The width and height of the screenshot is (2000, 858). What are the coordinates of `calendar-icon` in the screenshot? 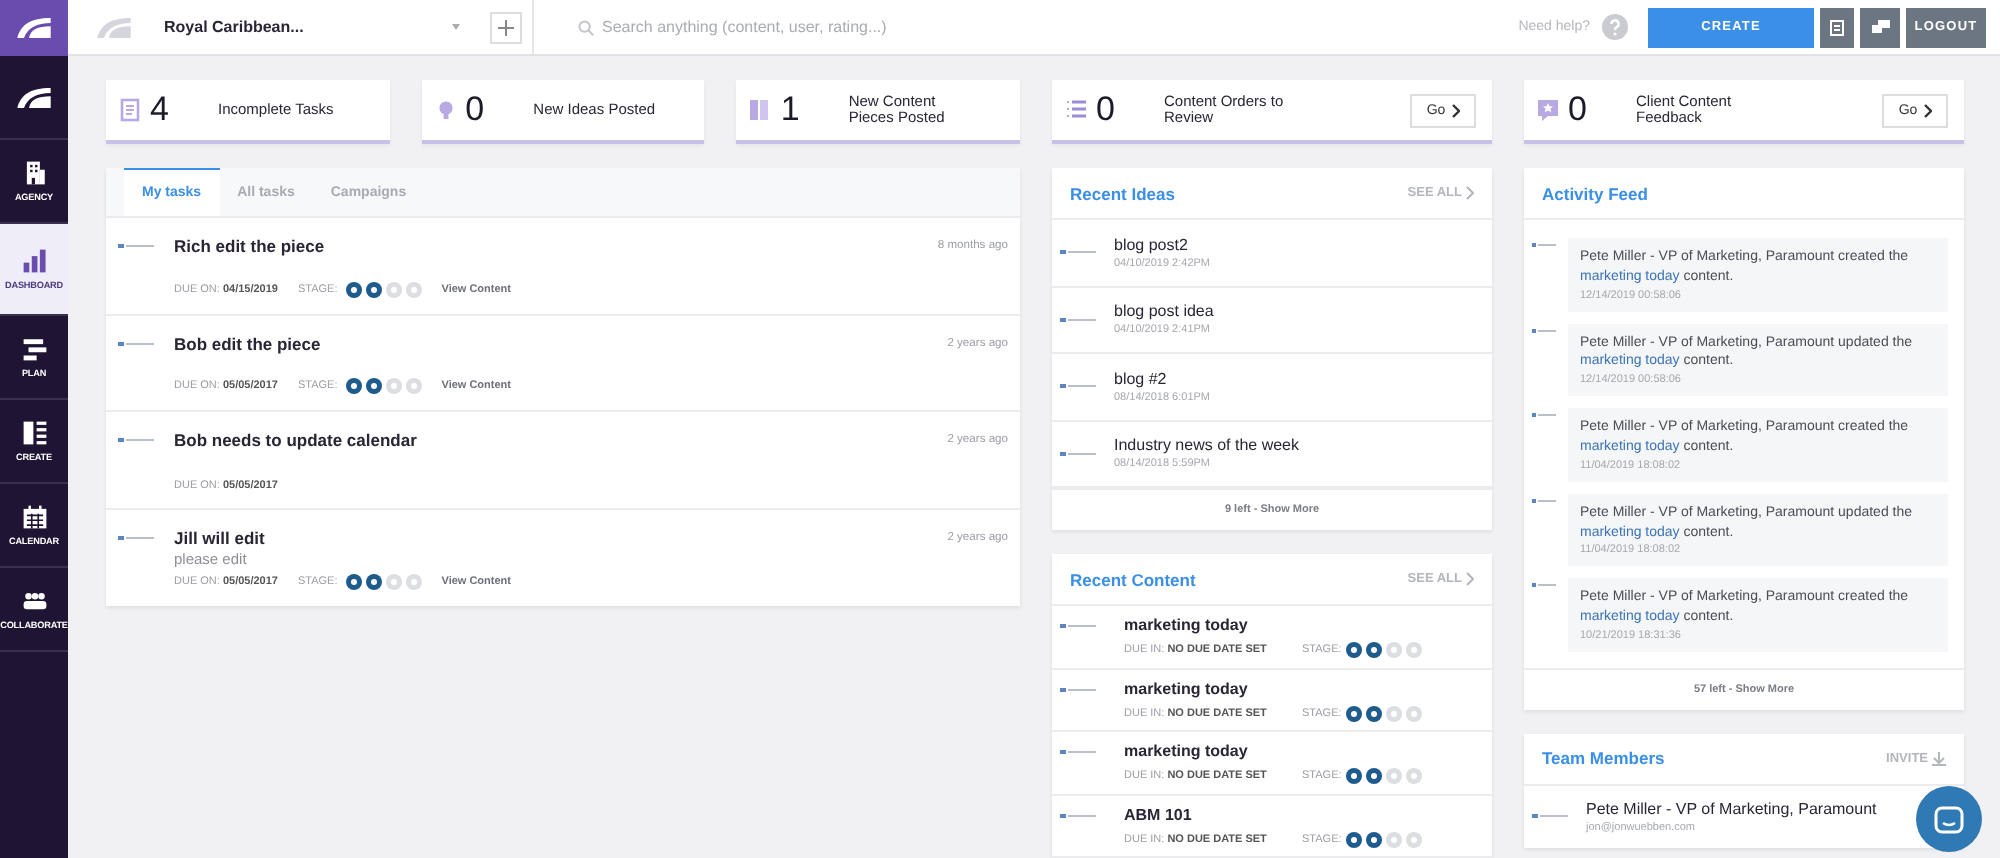 It's located at (34, 517).